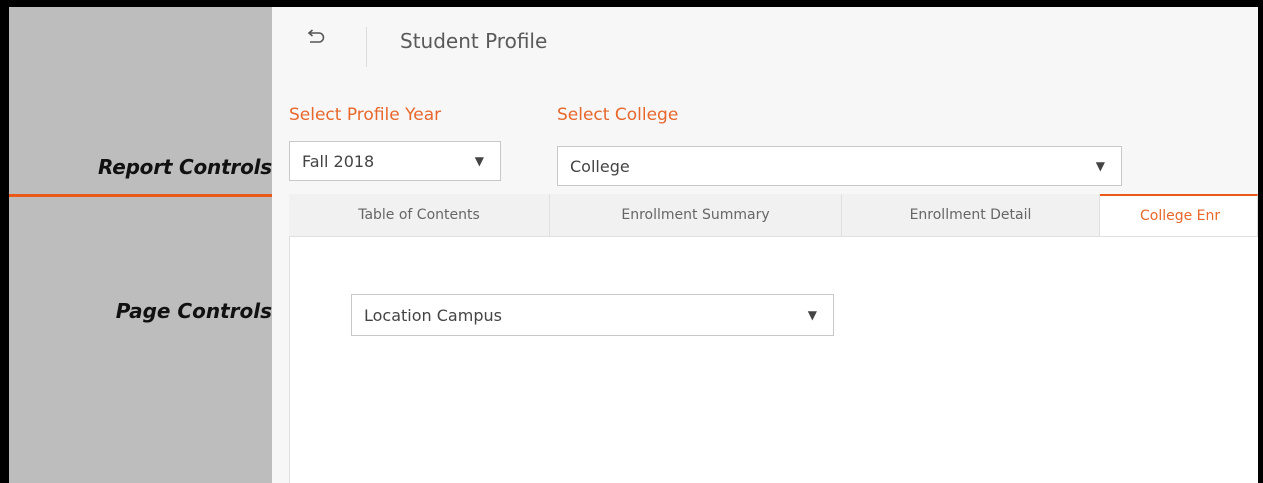 The height and width of the screenshot is (483, 1263). Describe the element at coordinates (592, 315) in the screenshot. I see `location-campus-select: Location Campus ▼` at that location.